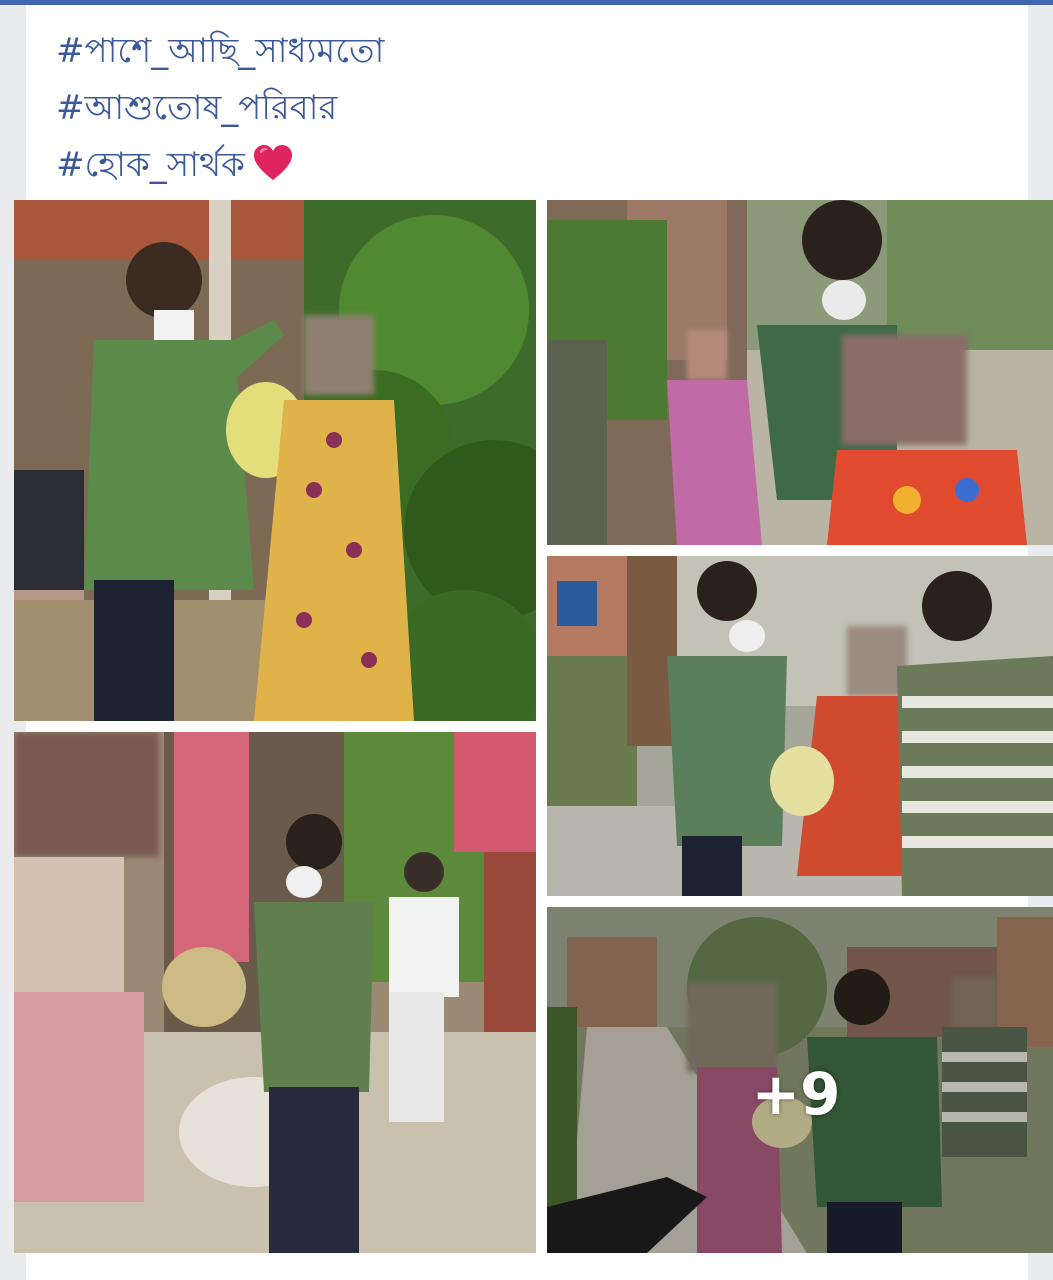 The height and width of the screenshot is (1280, 1053). Describe the element at coordinates (220, 51) in the screenshot. I see `hashtag-link-1: #পাশে_আছি_সাধ্যমতো` at that location.